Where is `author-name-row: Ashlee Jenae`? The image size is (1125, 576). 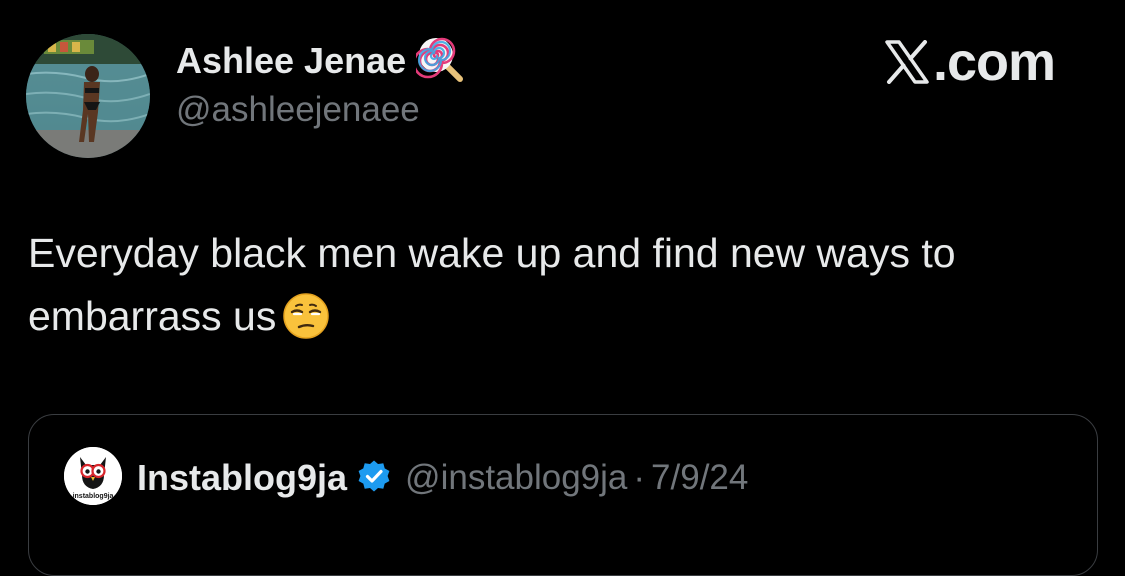 author-name-row: Ashlee Jenae is located at coordinates (320, 60).